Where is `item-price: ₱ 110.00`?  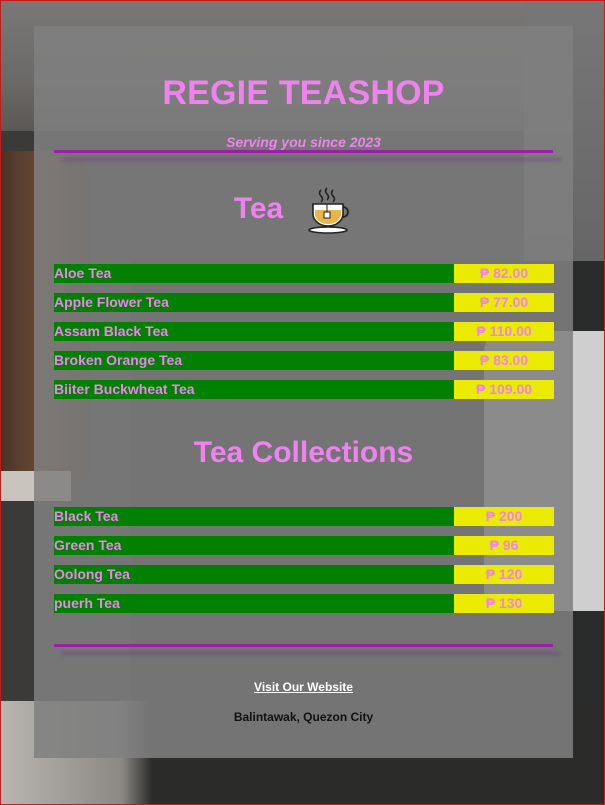 item-price: ₱ 110.00 is located at coordinates (504, 331).